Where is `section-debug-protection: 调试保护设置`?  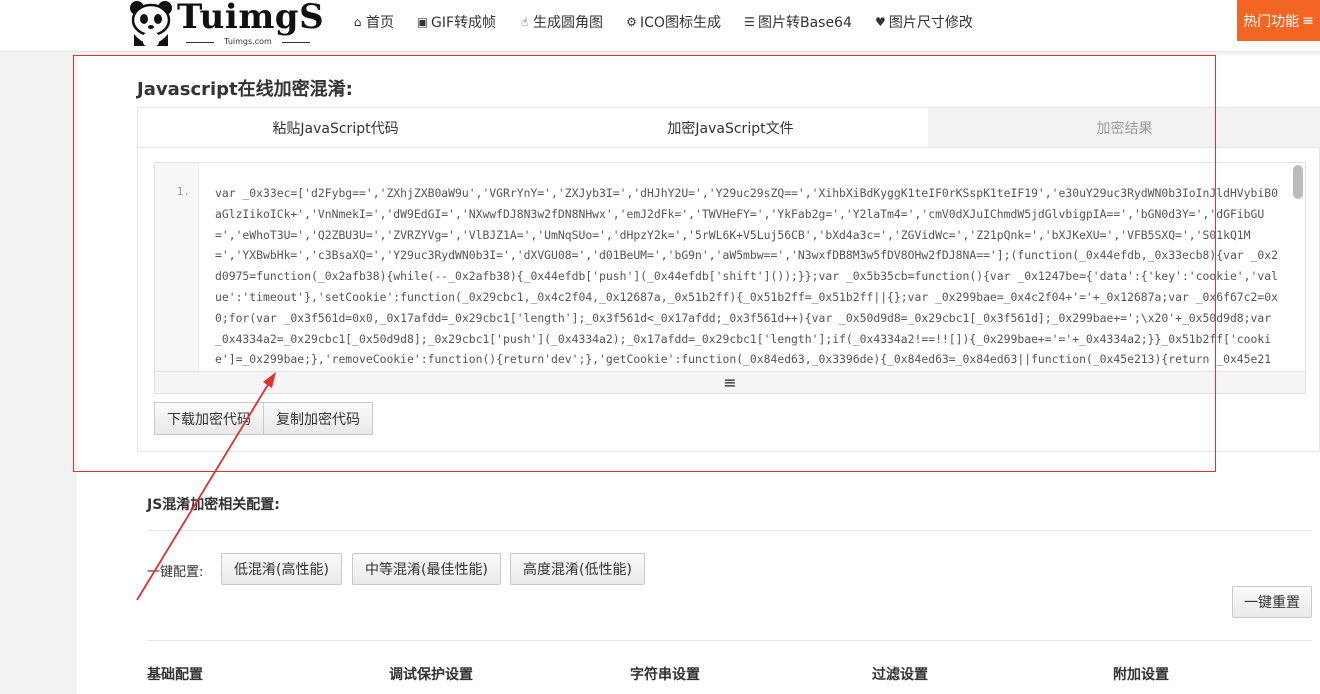 section-debug-protection: 调试保护设置 is located at coordinates (431, 675).